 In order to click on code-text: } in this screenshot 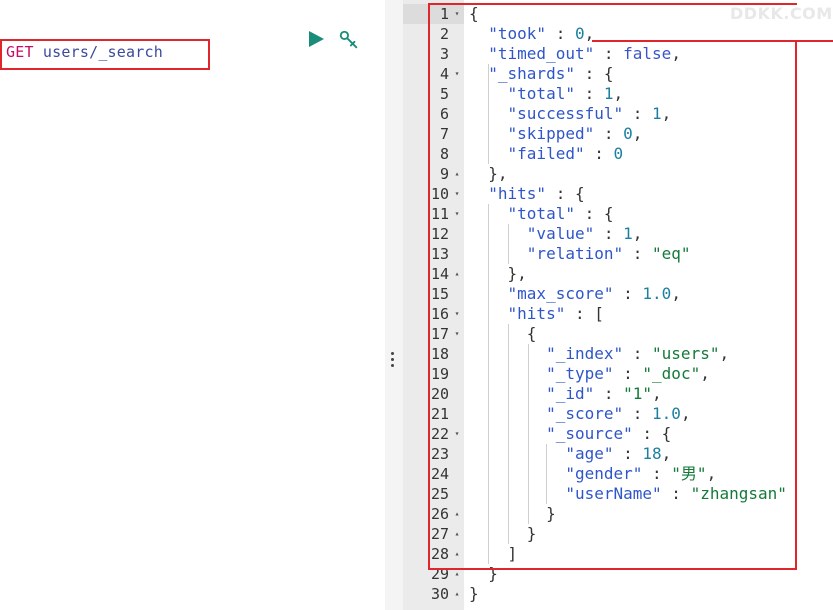, I will do `click(474, 594)`.